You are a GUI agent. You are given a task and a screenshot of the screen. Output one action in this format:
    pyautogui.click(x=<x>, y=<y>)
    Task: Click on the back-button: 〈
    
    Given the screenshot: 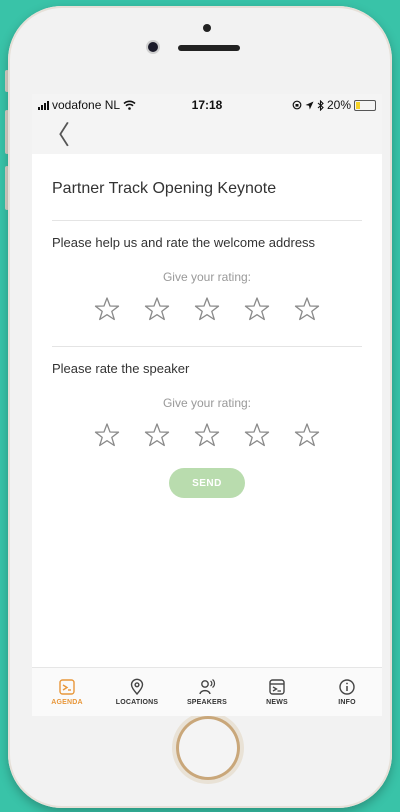 What is the action you would take?
    pyautogui.click(x=57, y=135)
    